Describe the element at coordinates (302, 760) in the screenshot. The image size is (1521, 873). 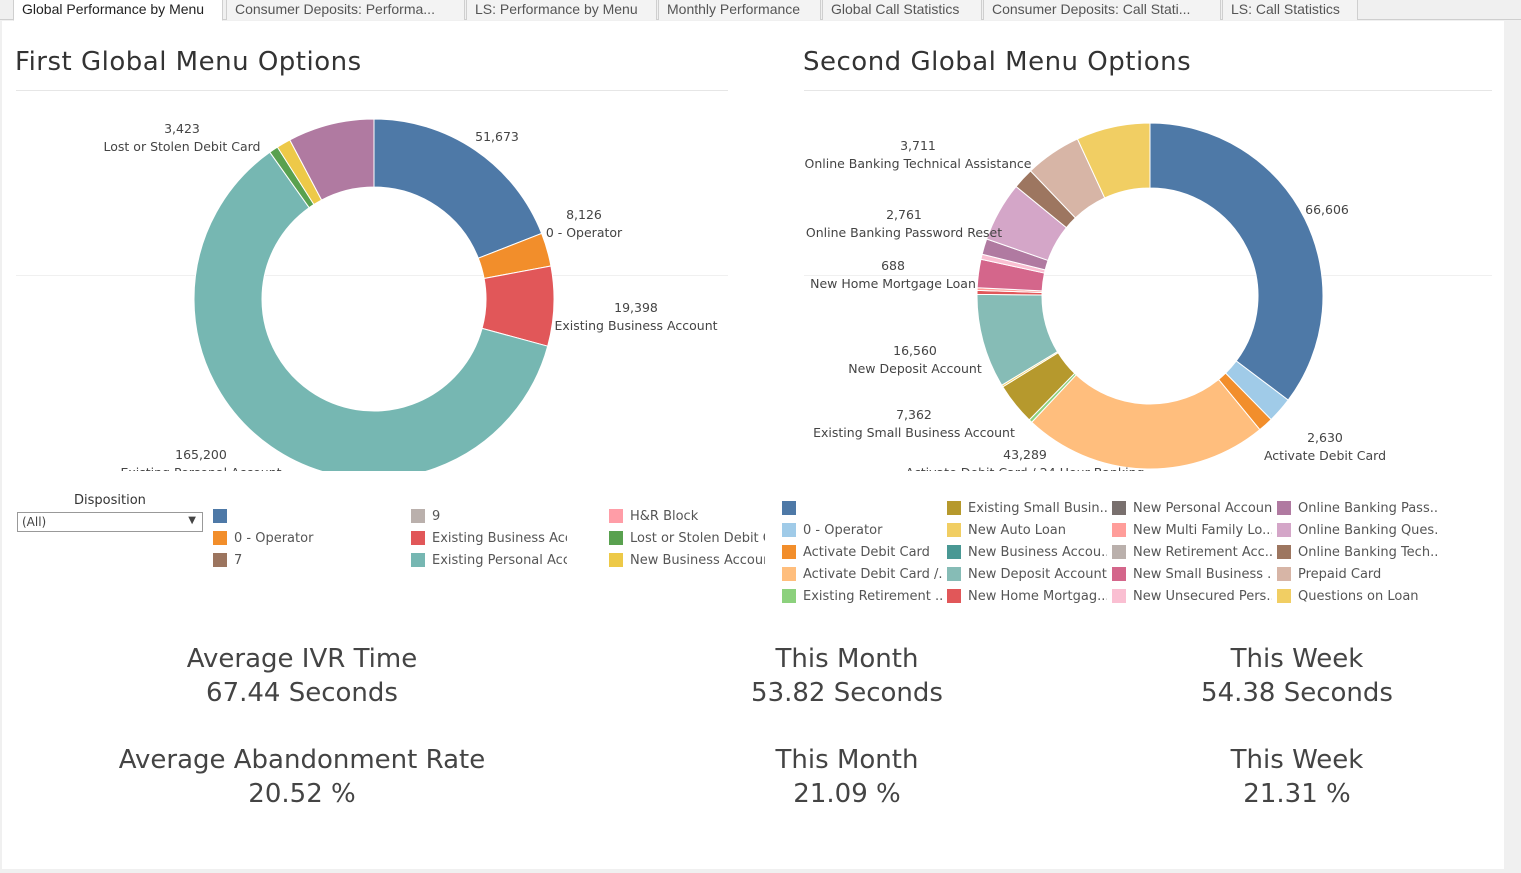
I see `kpi-label: Average Abandonment Rate` at that location.